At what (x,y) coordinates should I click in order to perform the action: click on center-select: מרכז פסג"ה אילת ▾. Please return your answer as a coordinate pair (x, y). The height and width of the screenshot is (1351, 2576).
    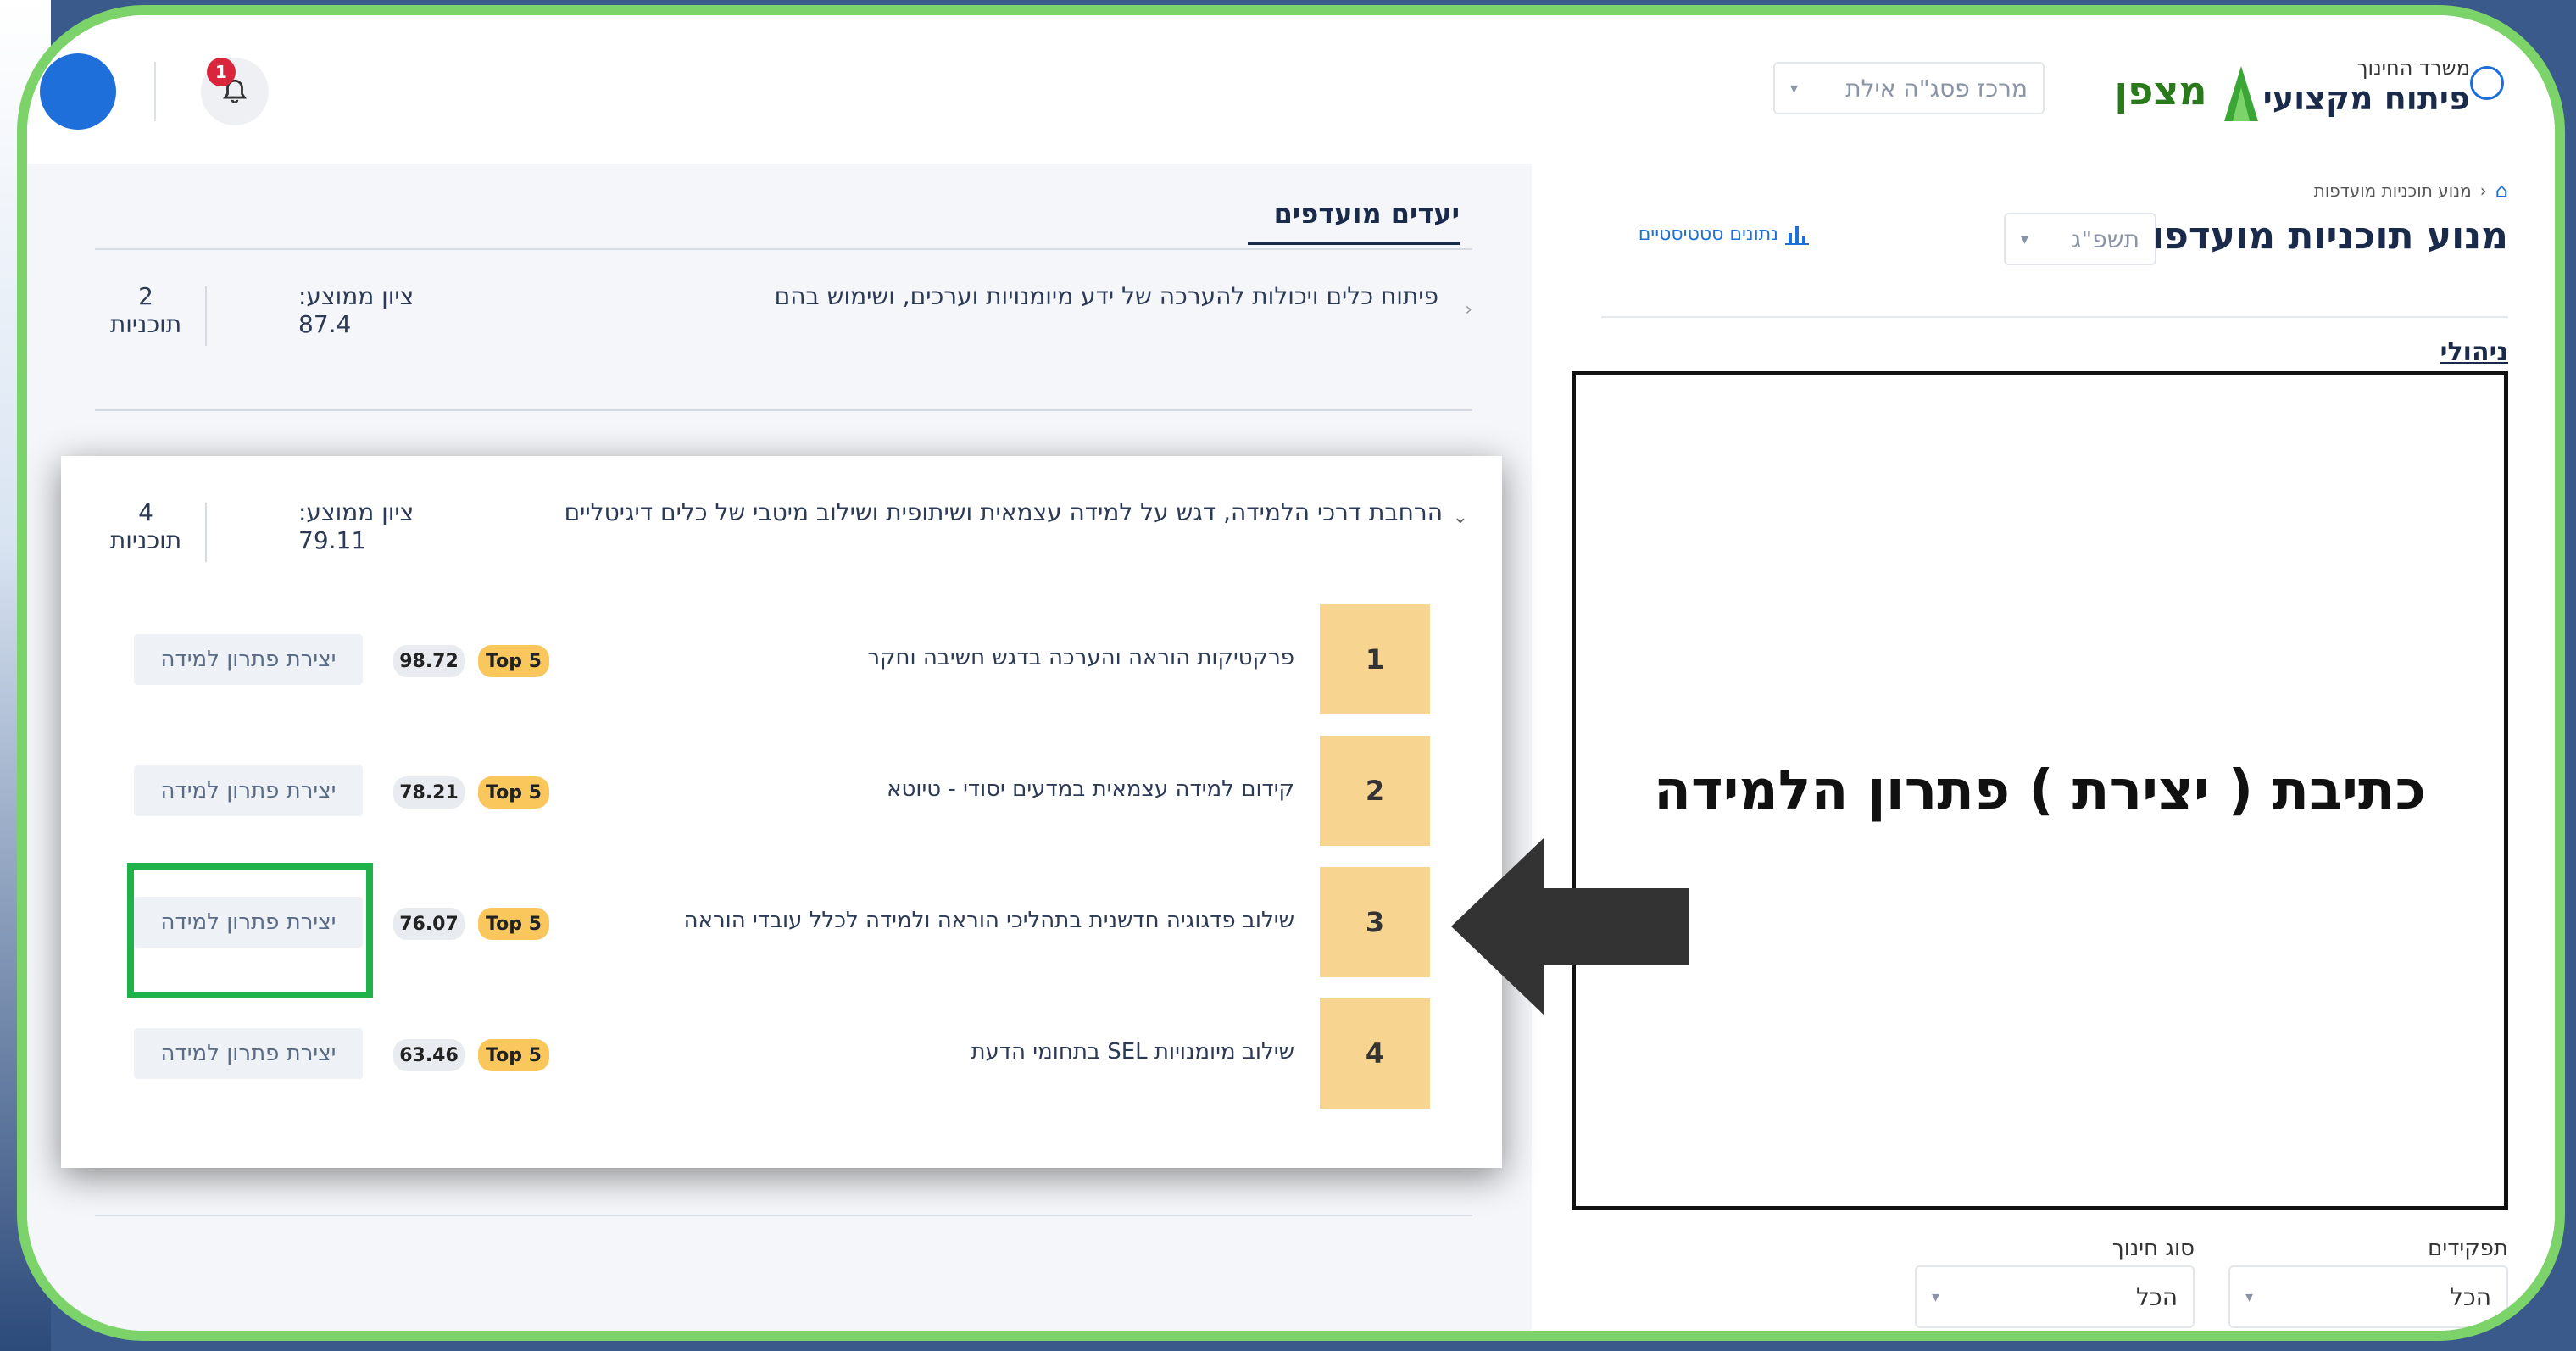
    Looking at the image, I should click on (1909, 88).